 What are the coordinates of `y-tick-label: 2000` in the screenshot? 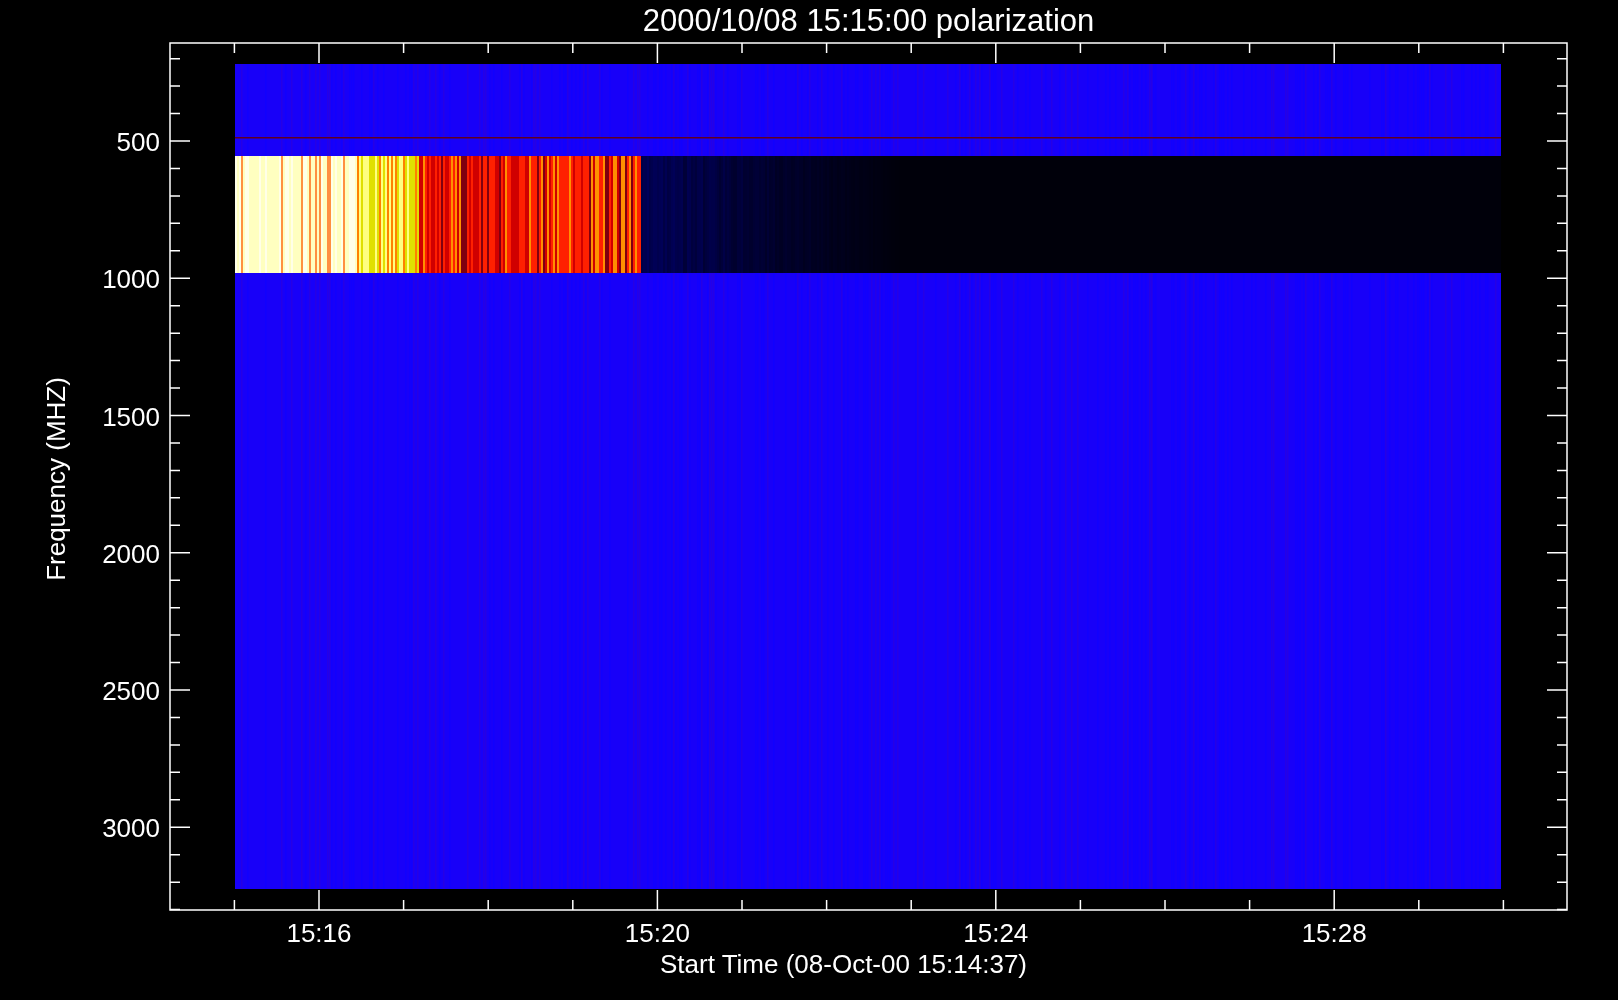 It's located at (131, 553).